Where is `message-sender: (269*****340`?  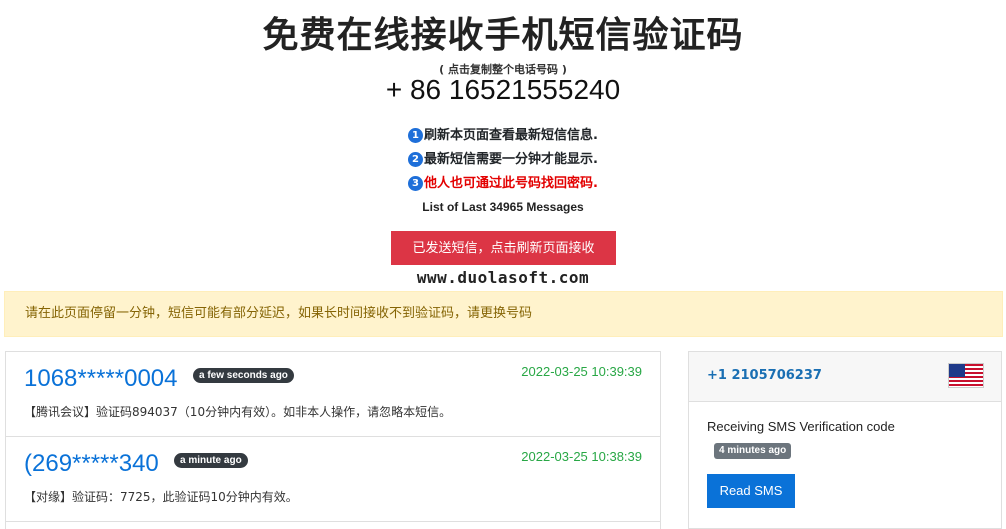 message-sender: (269*****340 is located at coordinates (91, 464).